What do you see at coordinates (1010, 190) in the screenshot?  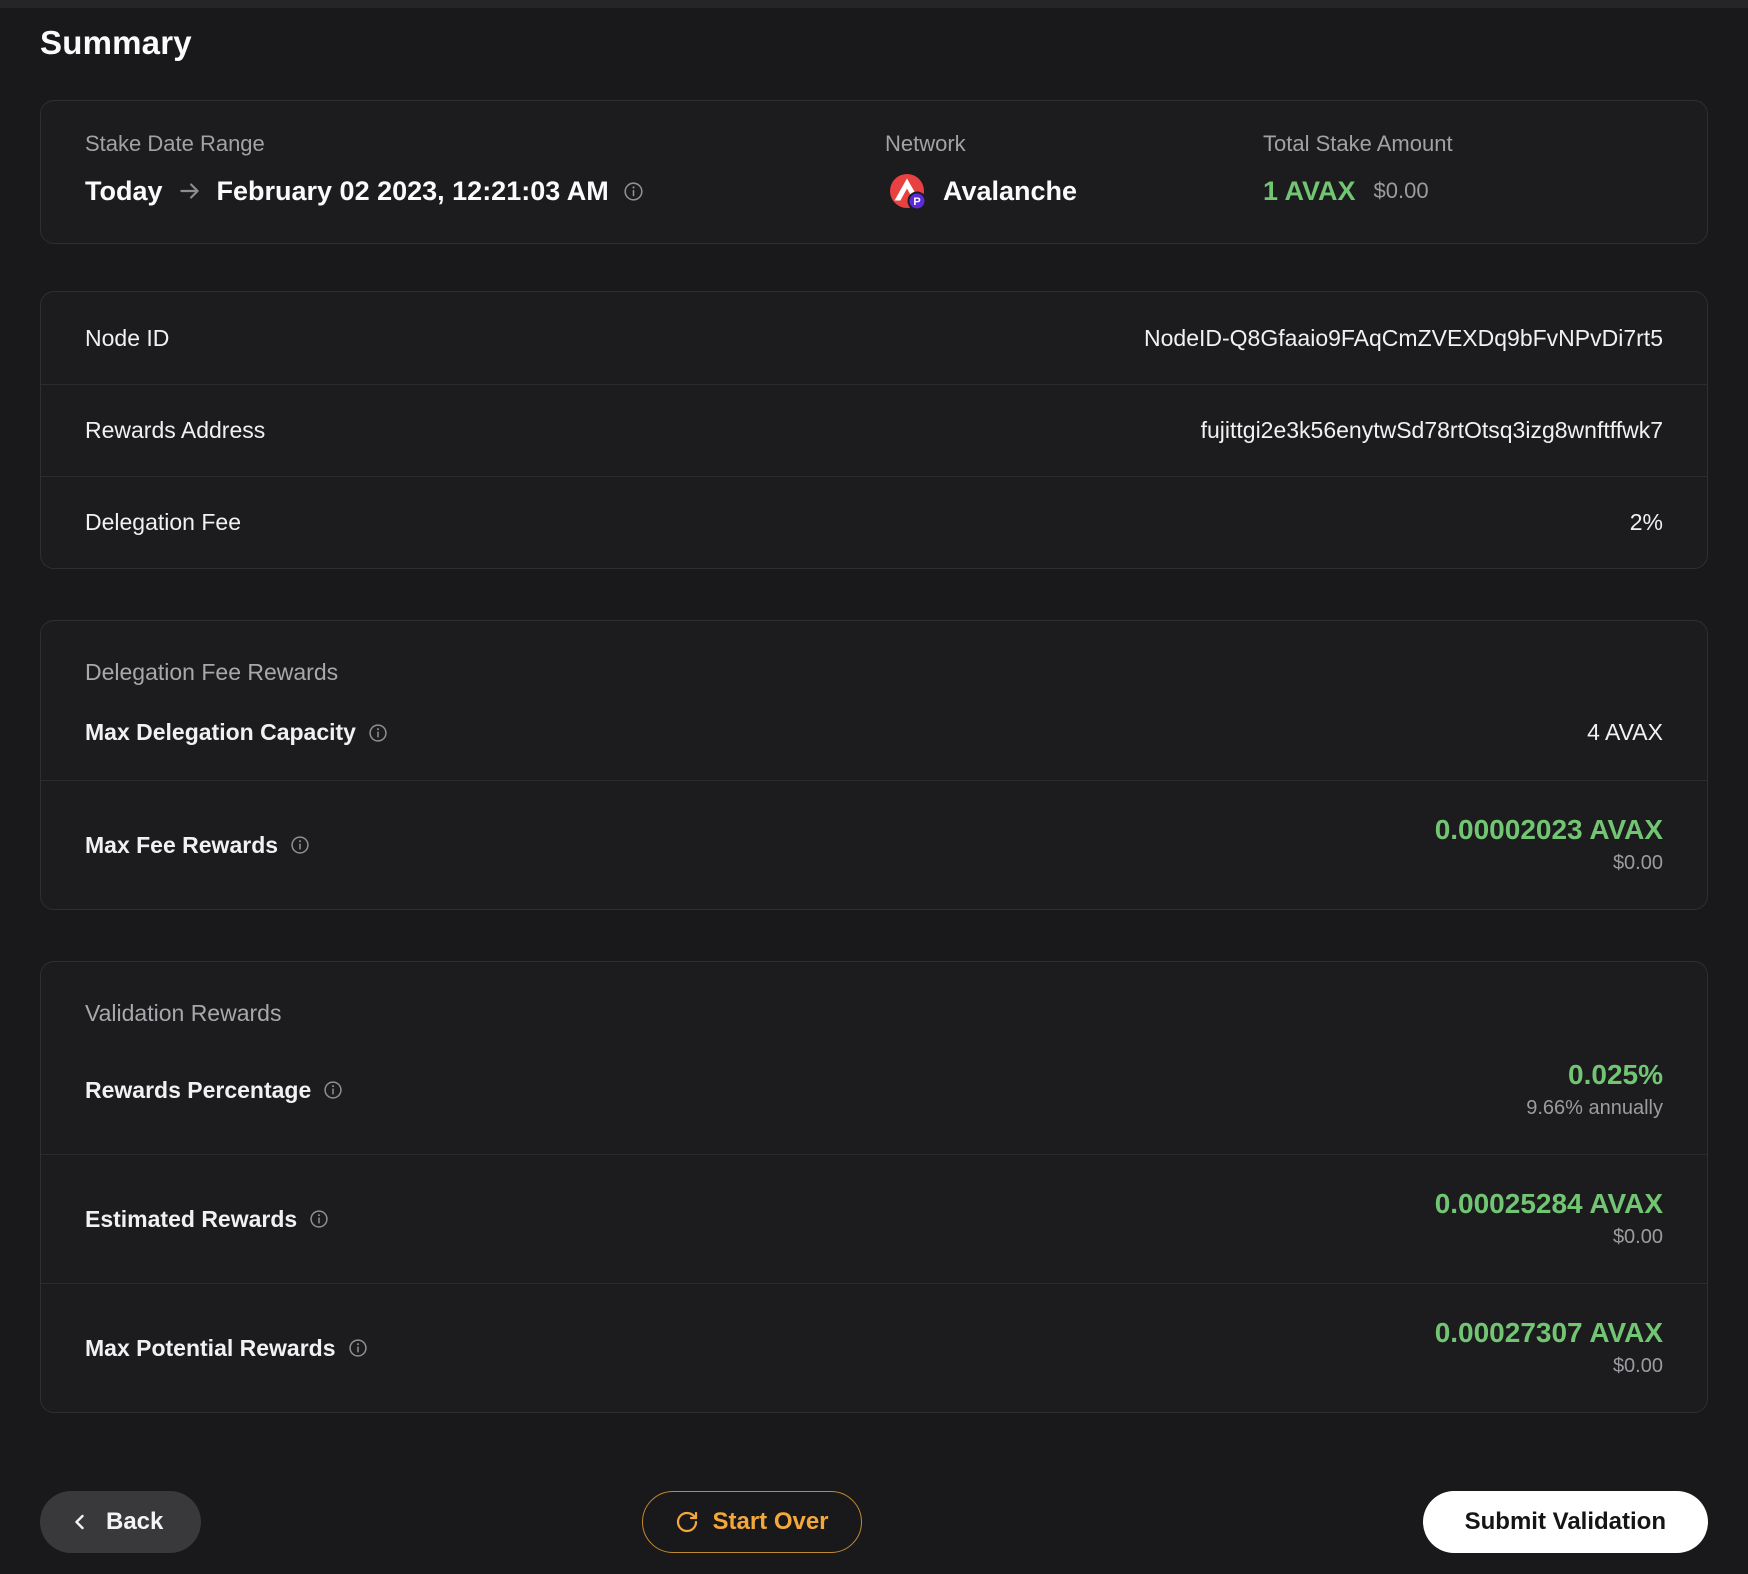 I see `network-name: Avalanche` at bounding box center [1010, 190].